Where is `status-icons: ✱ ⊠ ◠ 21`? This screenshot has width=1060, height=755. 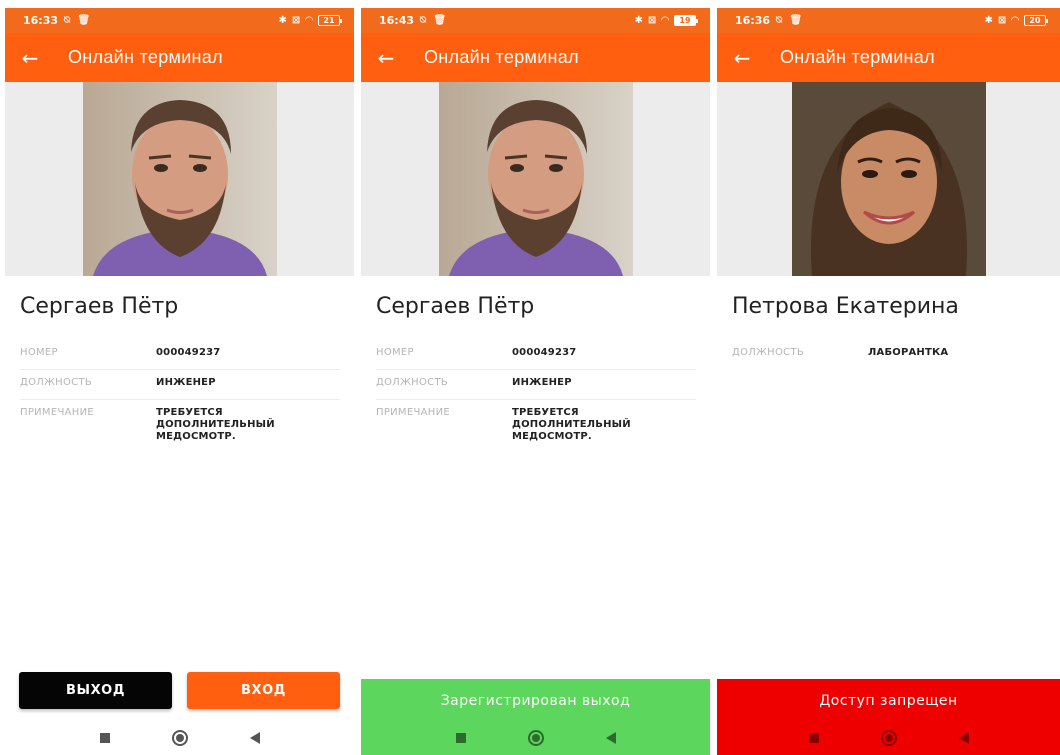 status-icons: ✱ ⊠ ◠ 21 is located at coordinates (310, 20).